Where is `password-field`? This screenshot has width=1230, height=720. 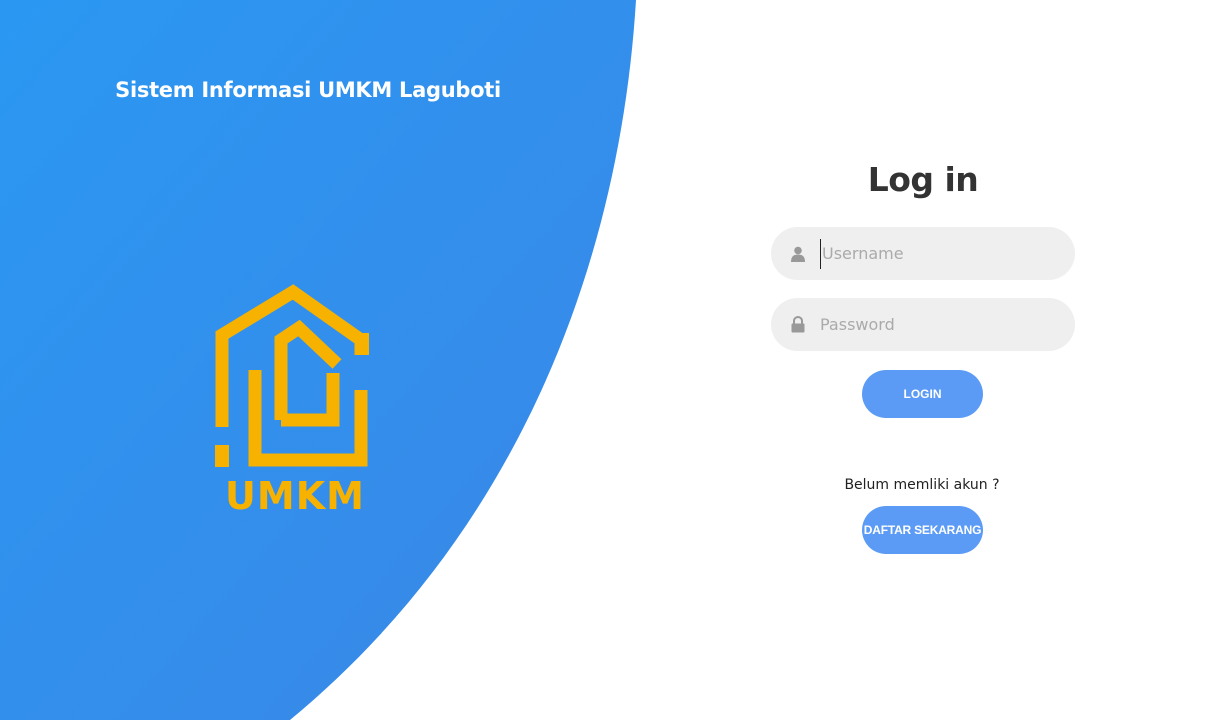 password-field is located at coordinates (923, 324).